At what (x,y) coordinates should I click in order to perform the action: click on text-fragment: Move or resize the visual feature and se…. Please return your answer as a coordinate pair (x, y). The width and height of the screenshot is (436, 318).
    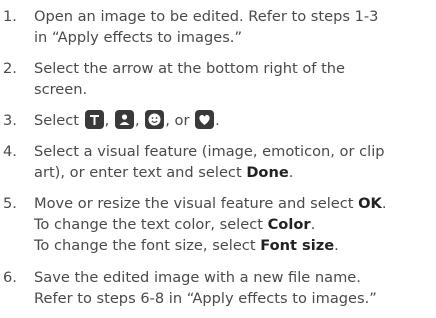
    Looking at the image, I should click on (196, 203).